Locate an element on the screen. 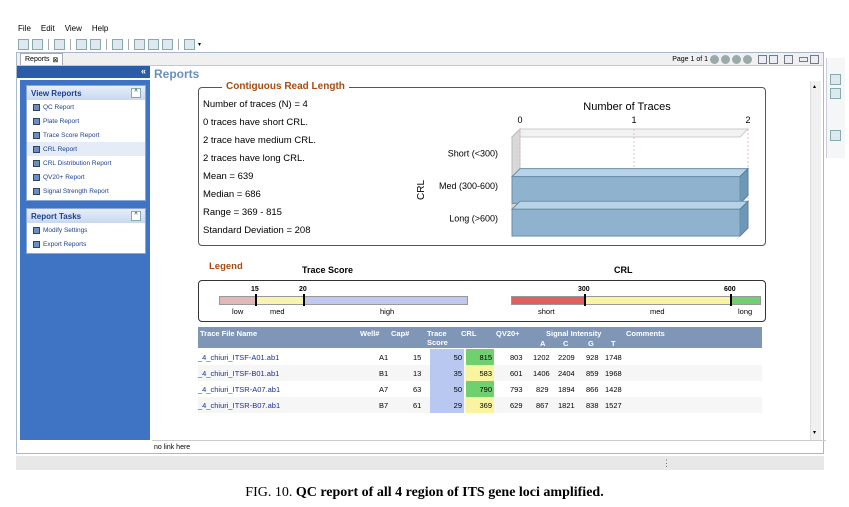  y-category-label: Short (<300) is located at coordinates (473, 153).